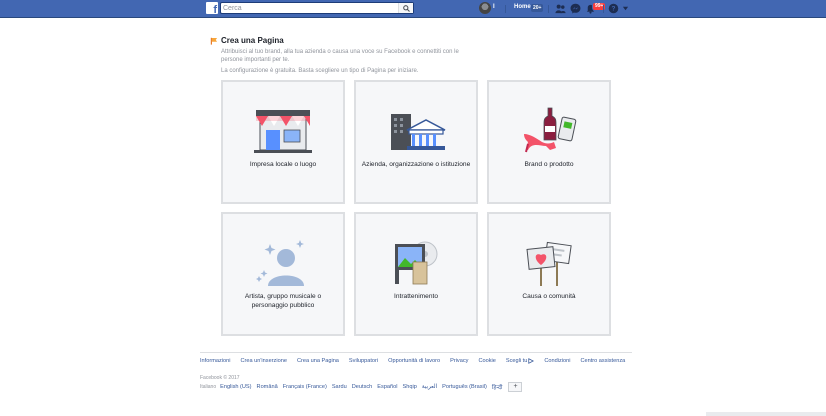 This screenshot has height=416, width=826. I want to click on chat-bar-edge, so click(766, 414).